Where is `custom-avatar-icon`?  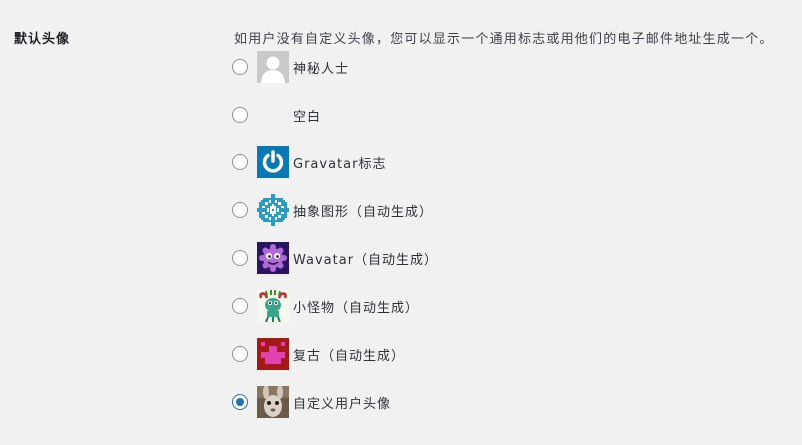
custom-avatar-icon is located at coordinates (273, 402).